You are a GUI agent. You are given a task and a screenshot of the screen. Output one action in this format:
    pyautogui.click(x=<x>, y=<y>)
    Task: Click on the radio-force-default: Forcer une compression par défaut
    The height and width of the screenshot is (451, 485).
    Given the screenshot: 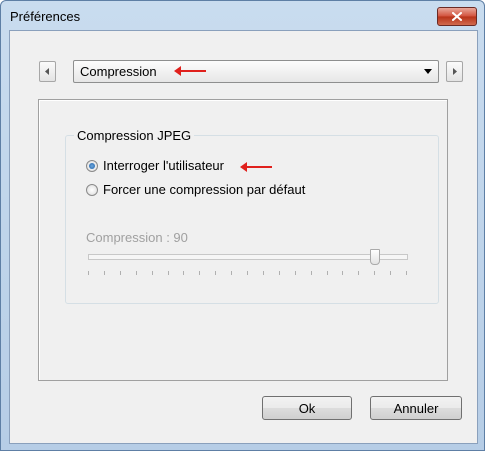 What is the action you would take?
    pyautogui.click(x=195, y=189)
    